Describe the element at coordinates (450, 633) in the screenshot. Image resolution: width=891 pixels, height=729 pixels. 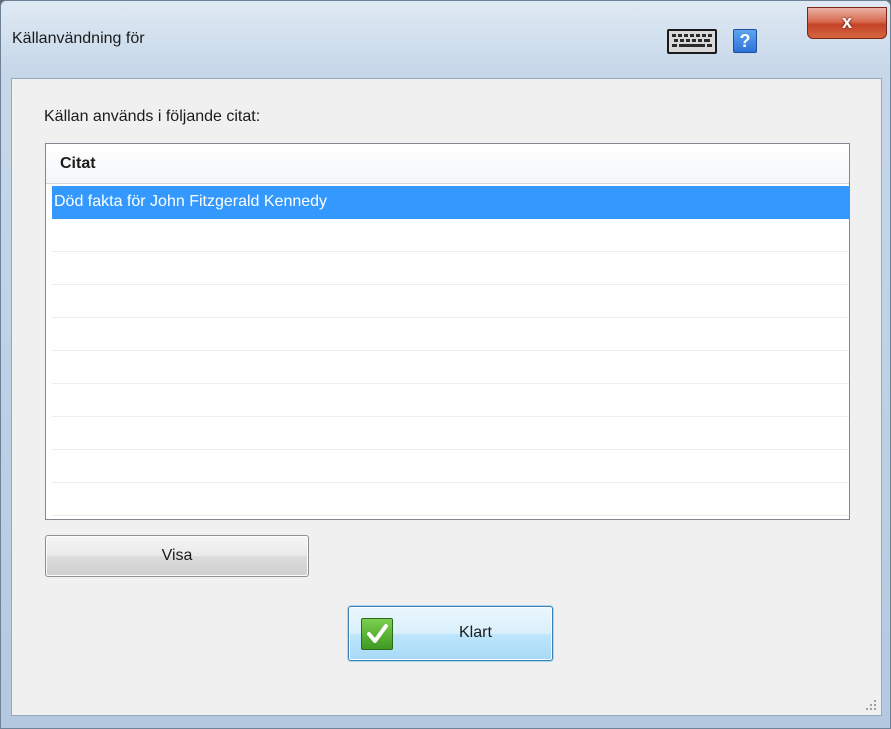
I see `klart-button: Klart` at that location.